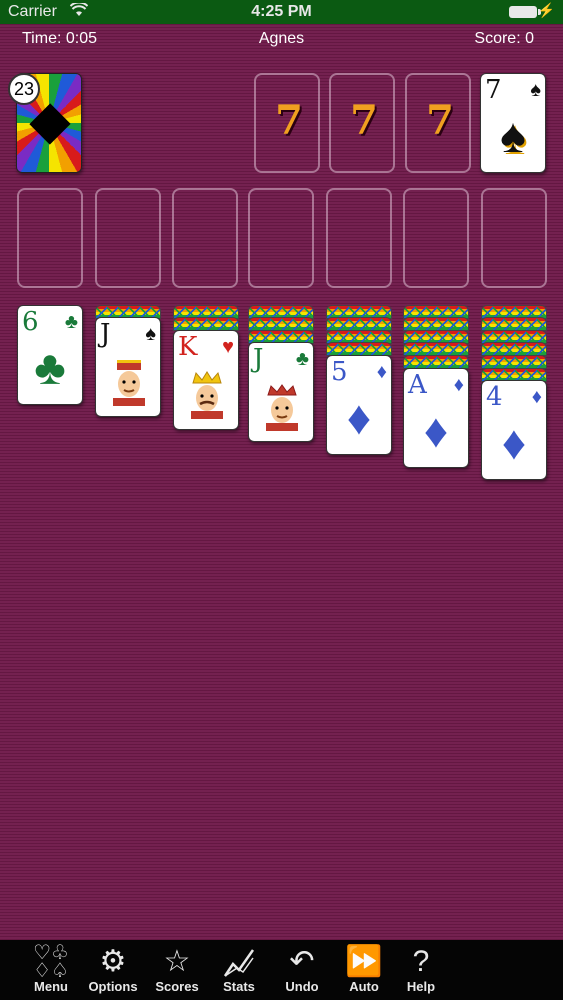 This screenshot has width=563, height=1000. Describe the element at coordinates (51, 986) in the screenshot. I see `menu-label: Menu` at that location.